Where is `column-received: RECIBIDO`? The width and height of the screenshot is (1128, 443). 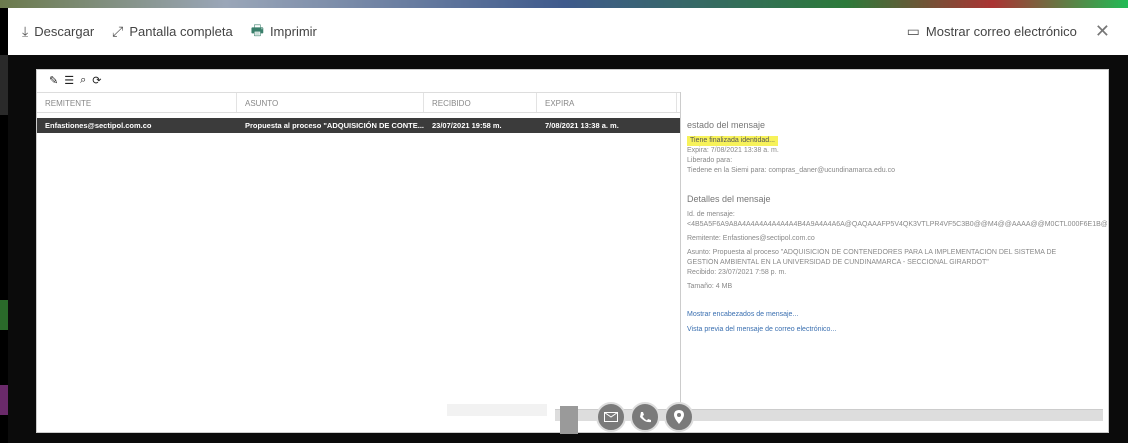
column-received: RECIBIDO is located at coordinates (480, 102).